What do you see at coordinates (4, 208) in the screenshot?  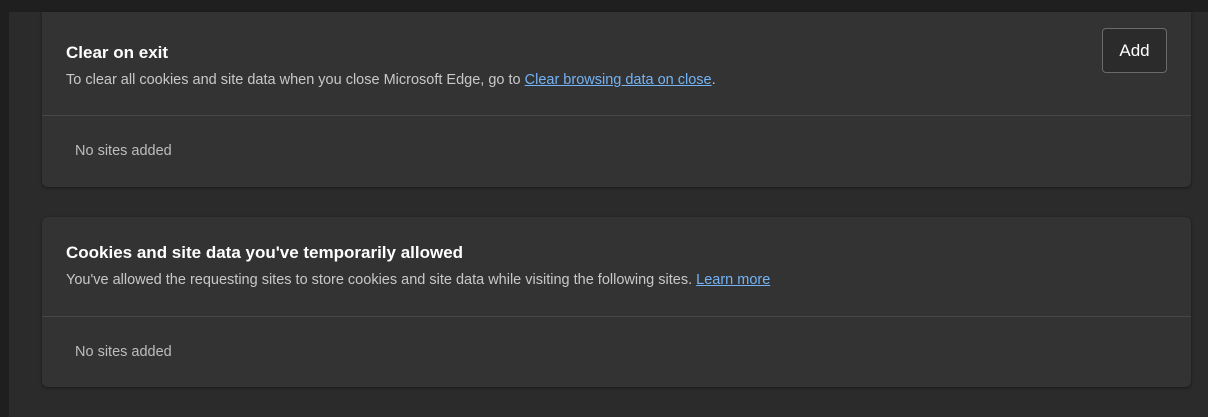 I see `left-edge` at bounding box center [4, 208].